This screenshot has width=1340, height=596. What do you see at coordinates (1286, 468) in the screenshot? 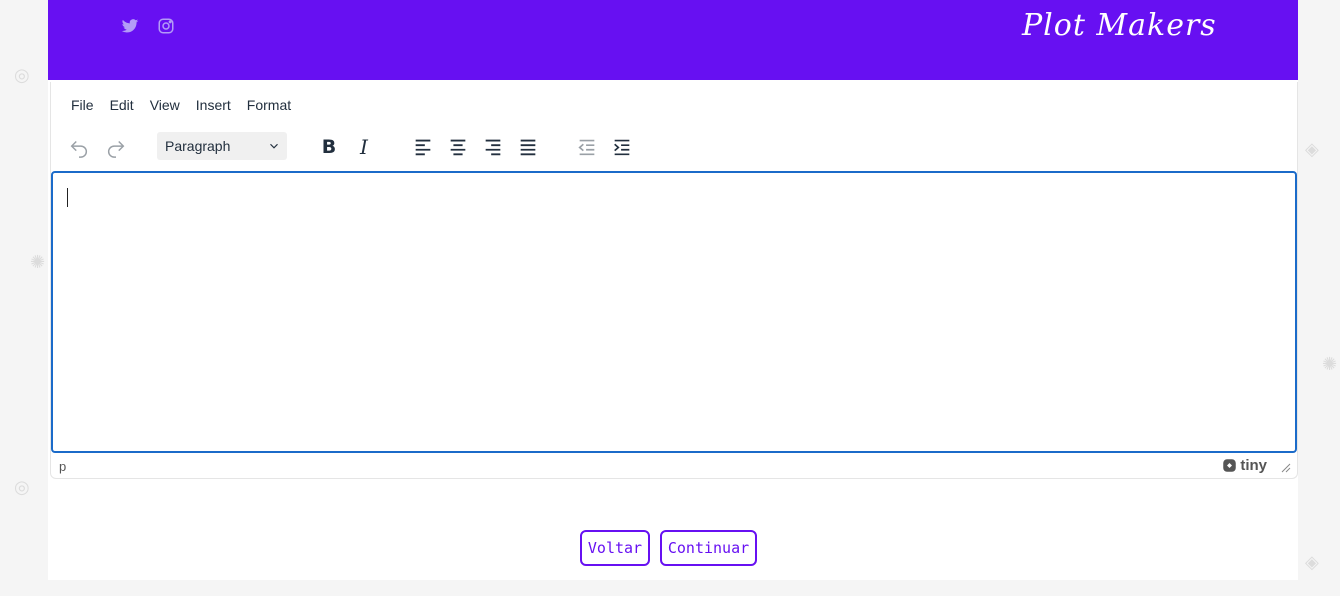
I see `resize-handle-icon` at bounding box center [1286, 468].